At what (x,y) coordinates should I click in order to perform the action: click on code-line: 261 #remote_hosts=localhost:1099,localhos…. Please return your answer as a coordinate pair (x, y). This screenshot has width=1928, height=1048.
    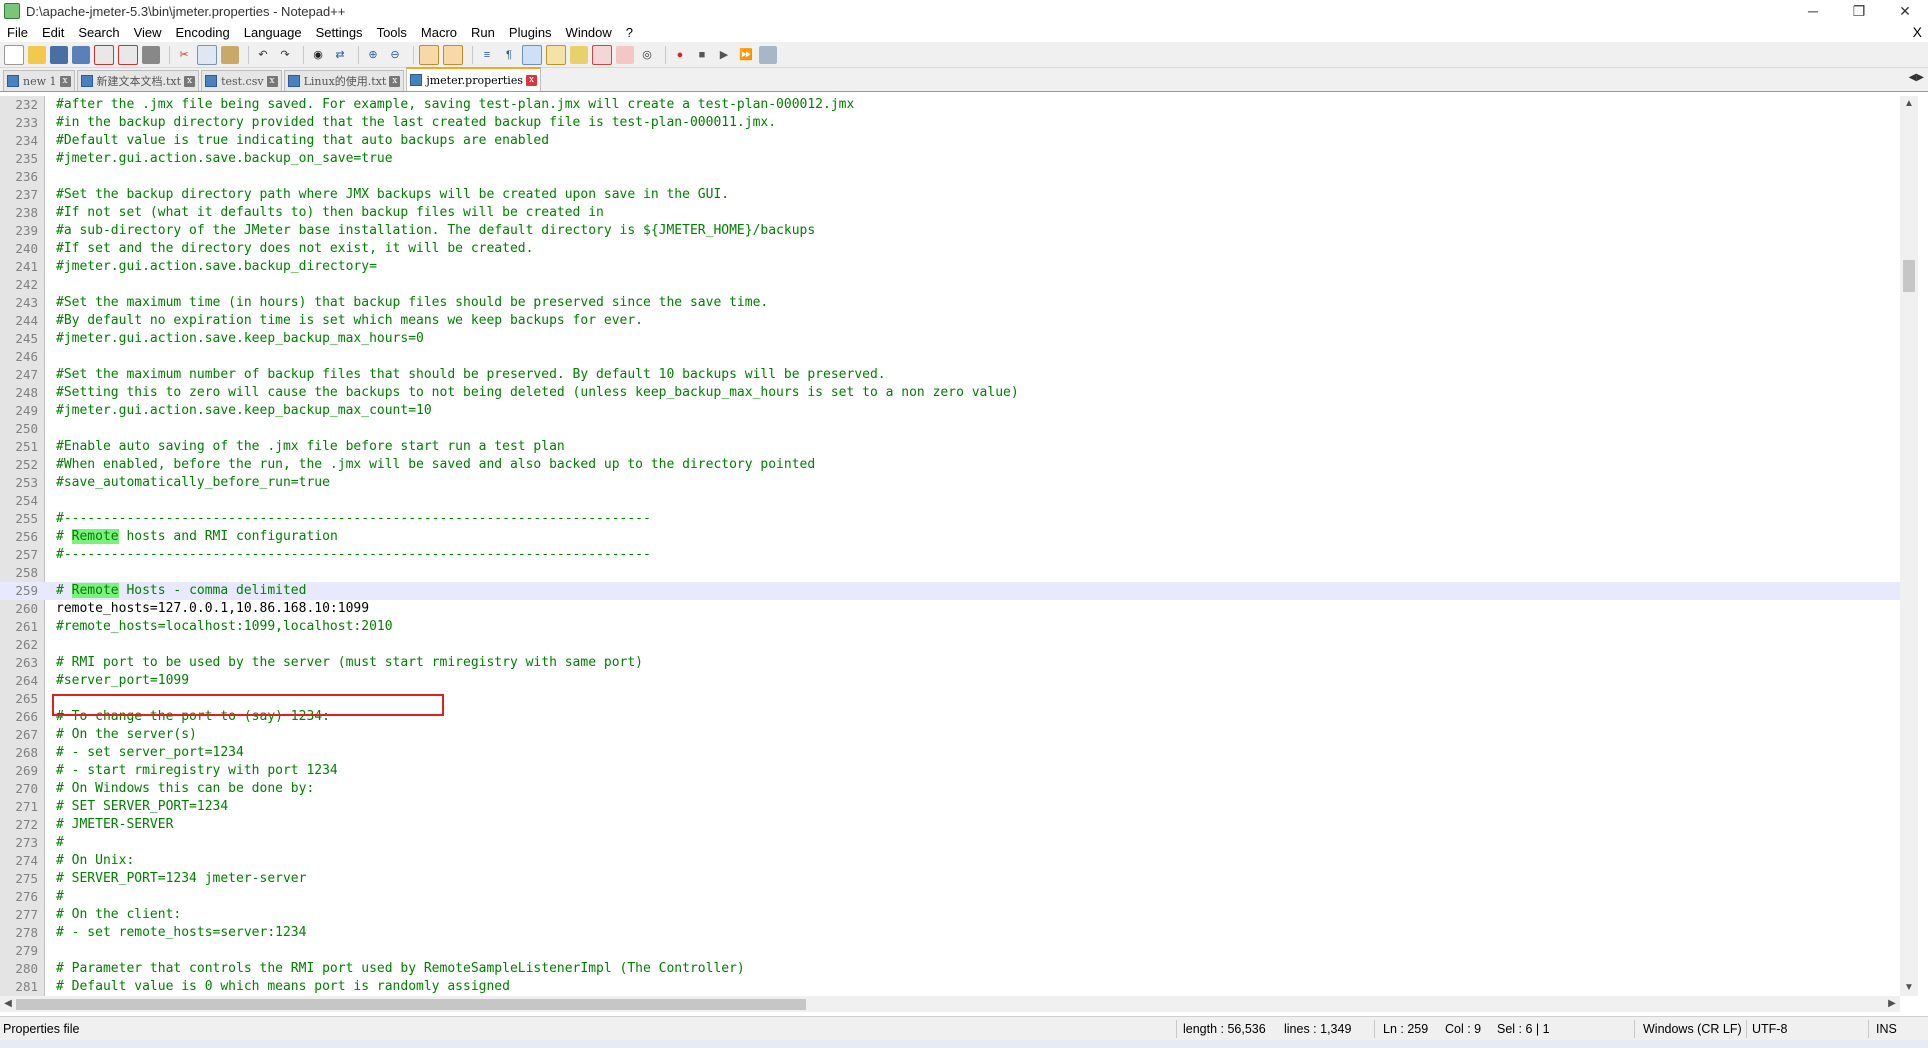
    Looking at the image, I should click on (950, 627).